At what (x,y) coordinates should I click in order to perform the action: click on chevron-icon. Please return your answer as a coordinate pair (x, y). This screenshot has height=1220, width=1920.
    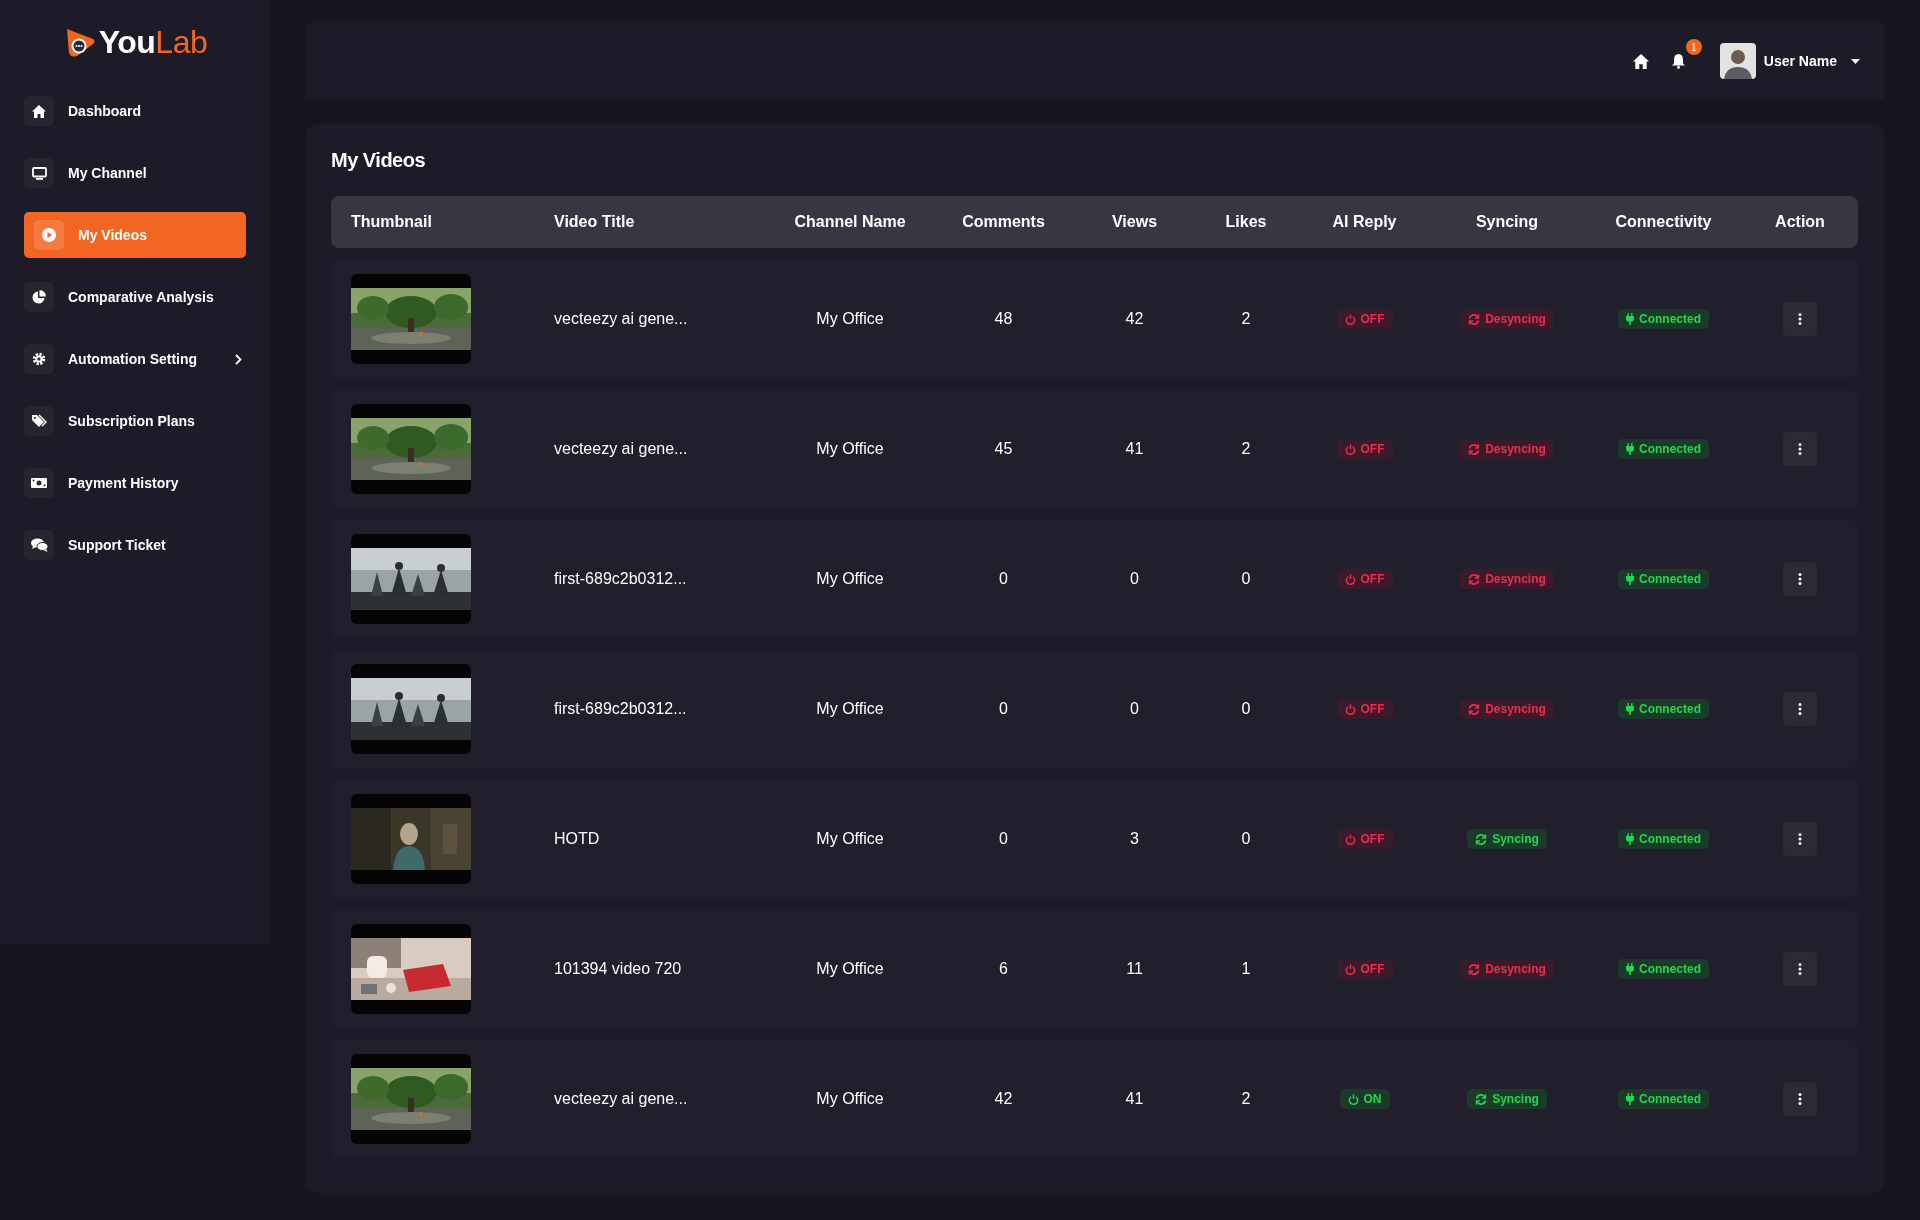
    Looking at the image, I should click on (238, 359).